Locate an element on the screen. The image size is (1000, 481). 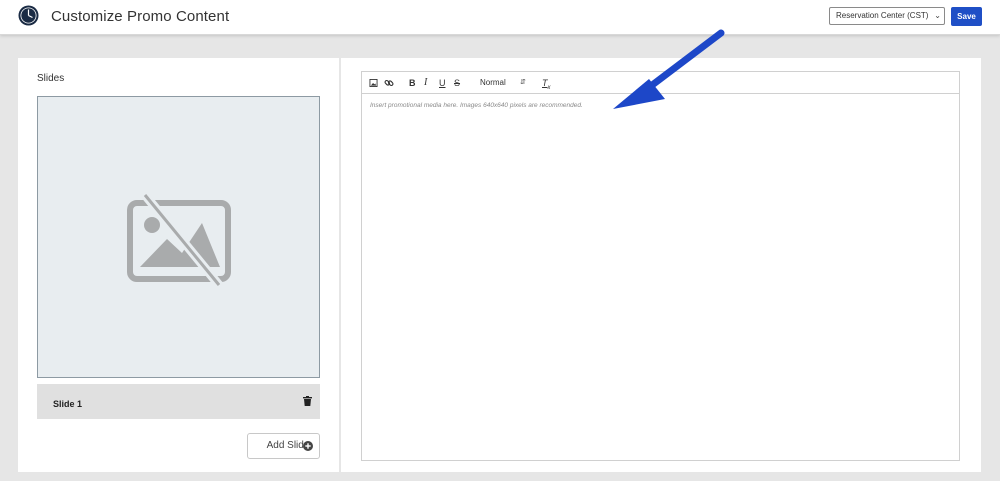
image-icon is located at coordinates (373, 83).